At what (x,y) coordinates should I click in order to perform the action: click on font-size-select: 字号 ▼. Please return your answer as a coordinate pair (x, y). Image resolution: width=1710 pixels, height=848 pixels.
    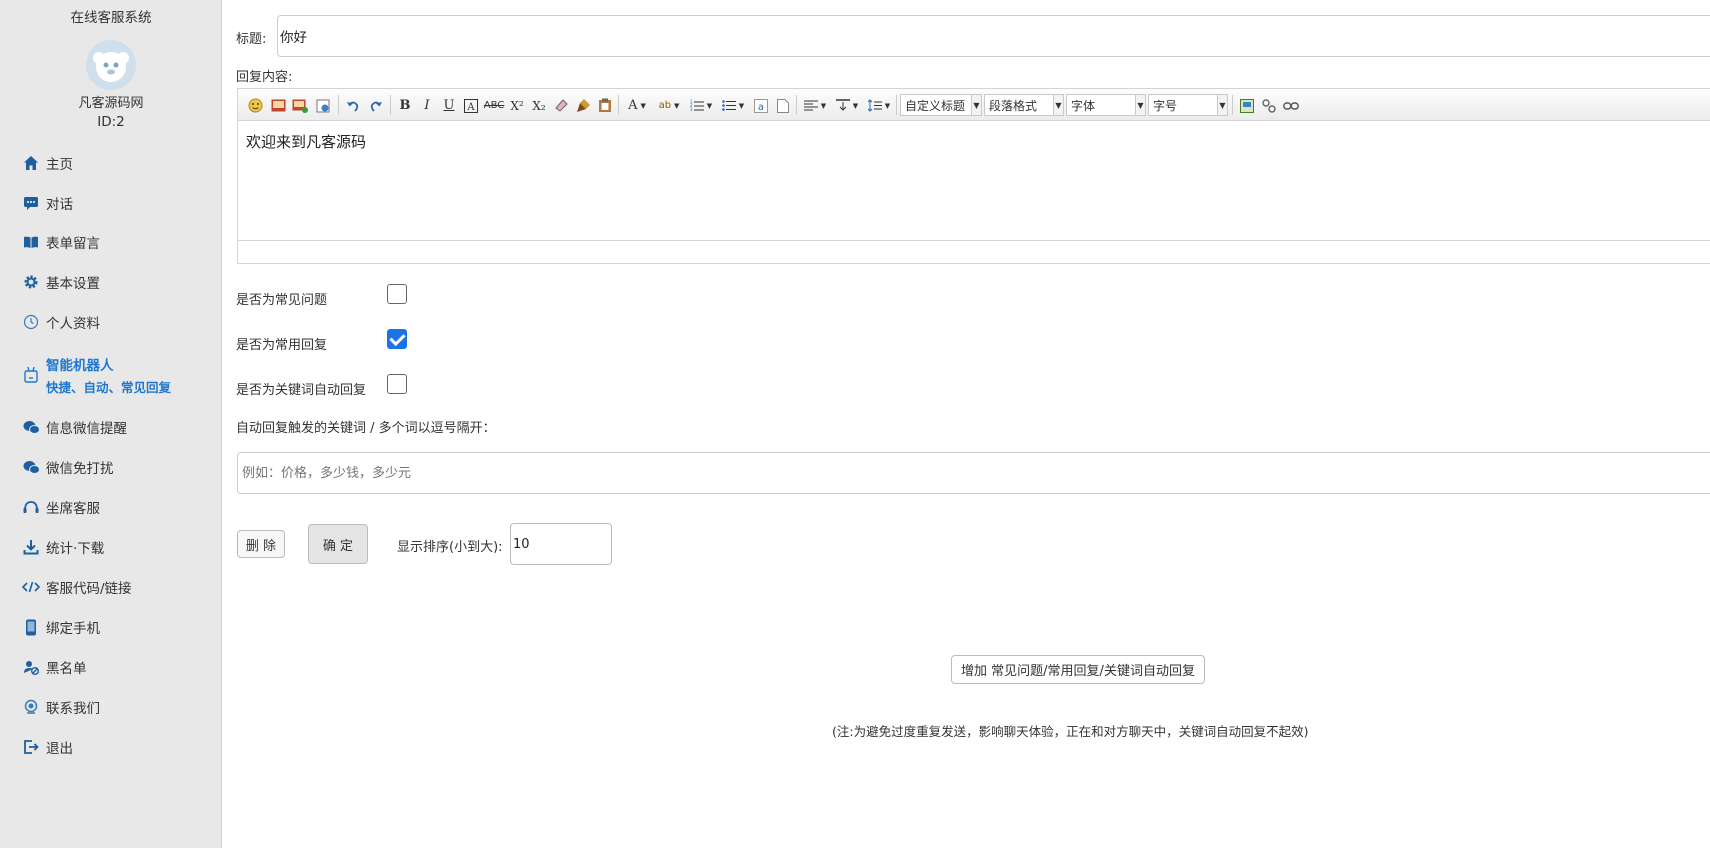
    Looking at the image, I should click on (1188, 105).